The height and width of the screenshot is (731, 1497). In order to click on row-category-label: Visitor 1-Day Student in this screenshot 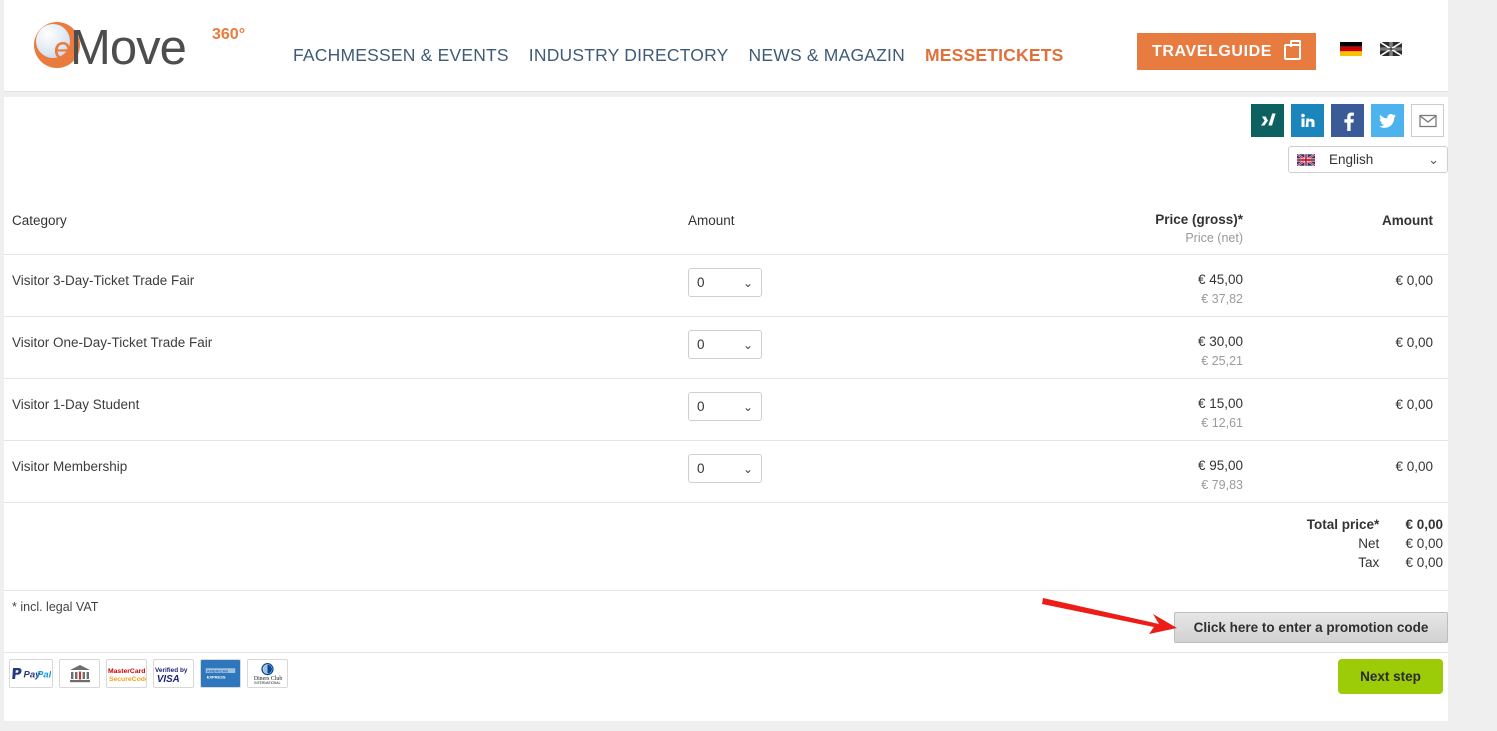, I will do `click(76, 404)`.